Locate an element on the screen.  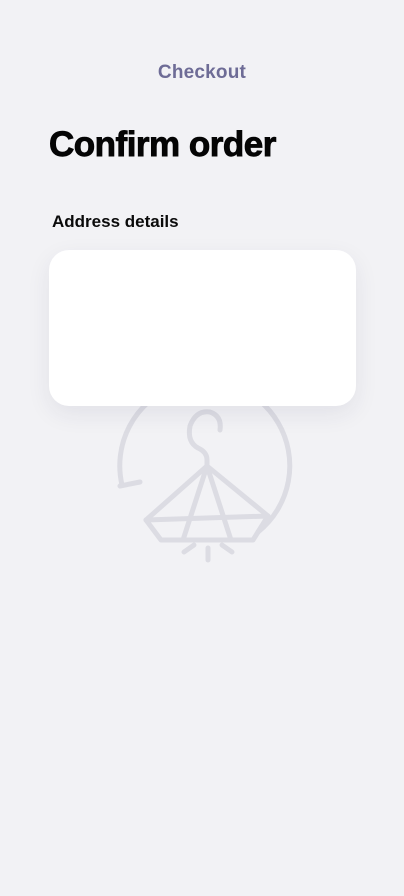
header-title: Checkout is located at coordinates (202, 72).